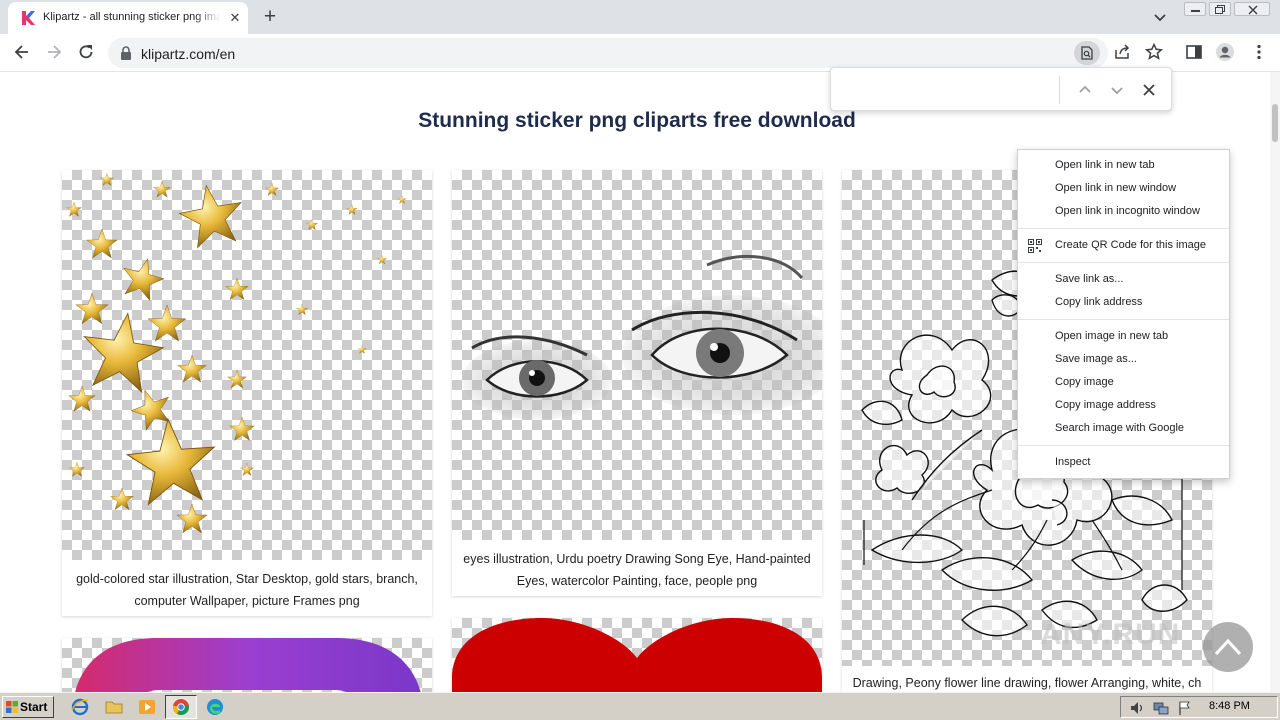 This screenshot has height=720, width=1280. I want to click on find-in-page-button, so click(1087, 53).